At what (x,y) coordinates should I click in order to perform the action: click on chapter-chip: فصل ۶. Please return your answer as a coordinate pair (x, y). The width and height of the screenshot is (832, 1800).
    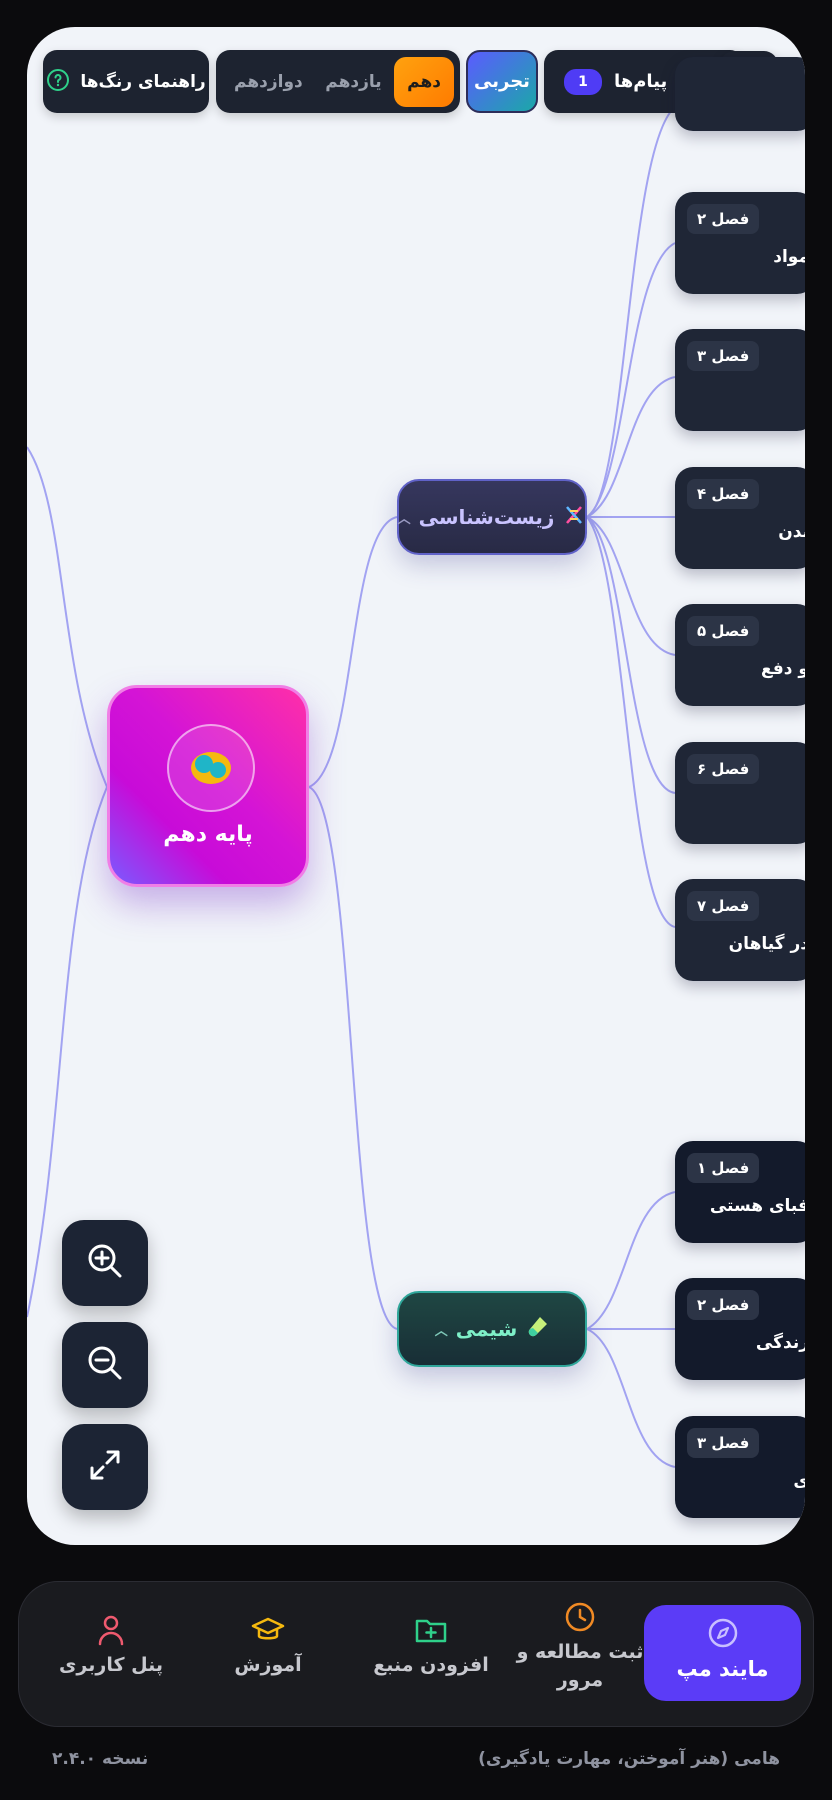
    Looking at the image, I should click on (723, 769).